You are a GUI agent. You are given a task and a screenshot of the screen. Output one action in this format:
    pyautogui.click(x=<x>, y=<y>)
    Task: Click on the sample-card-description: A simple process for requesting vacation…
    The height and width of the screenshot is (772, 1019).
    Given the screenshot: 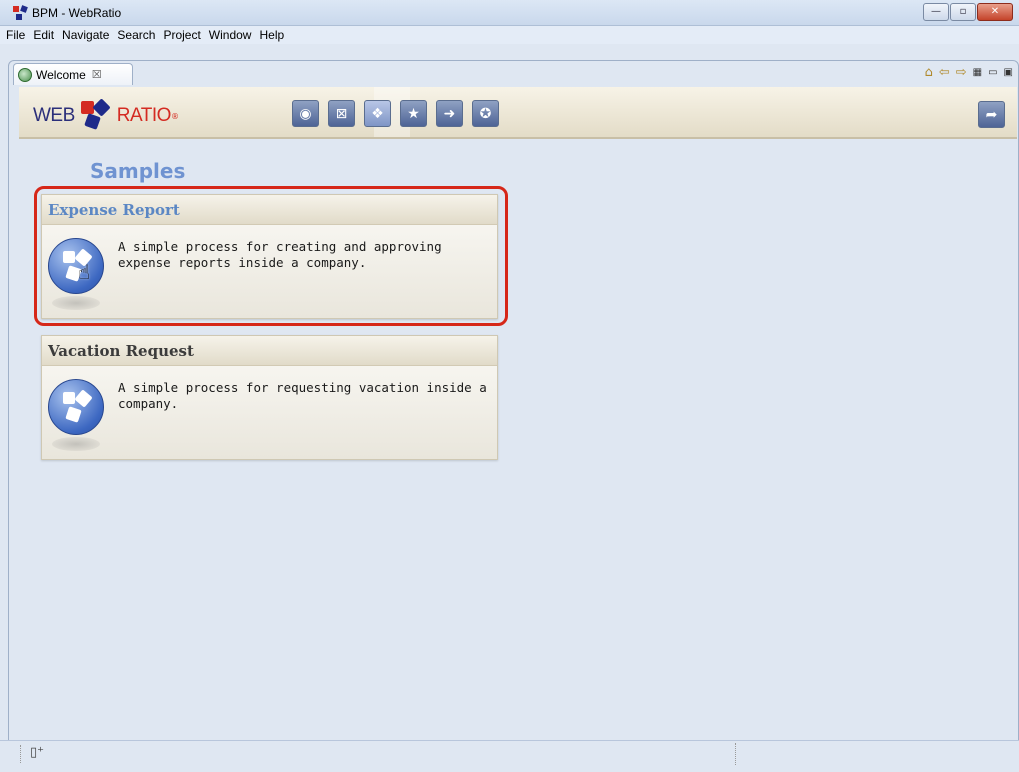 What is the action you would take?
    pyautogui.click(x=302, y=395)
    